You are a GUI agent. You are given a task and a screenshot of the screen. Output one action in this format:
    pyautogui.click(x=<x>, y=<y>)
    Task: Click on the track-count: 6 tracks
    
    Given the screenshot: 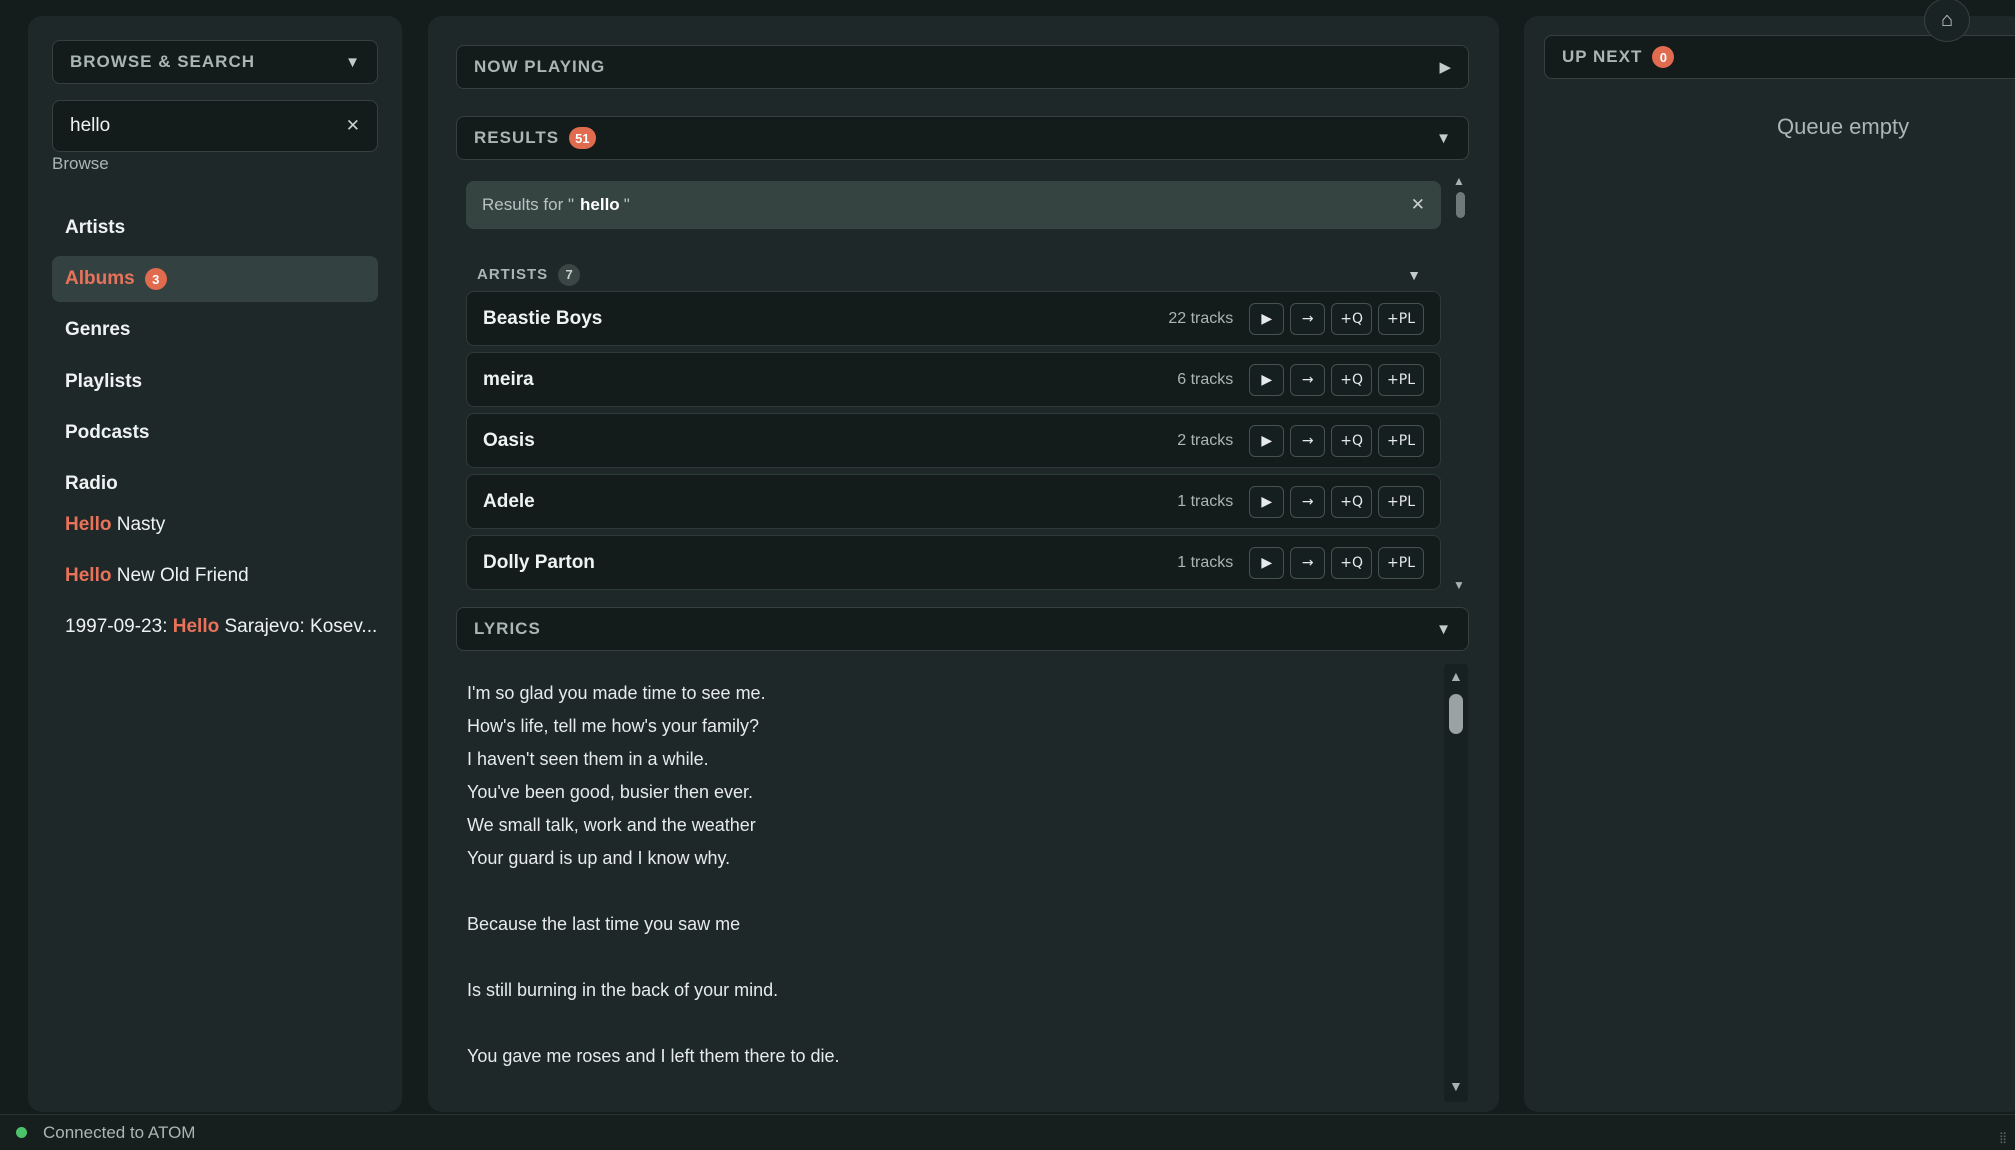 What is the action you would take?
    pyautogui.click(x=1205, y=379)
    